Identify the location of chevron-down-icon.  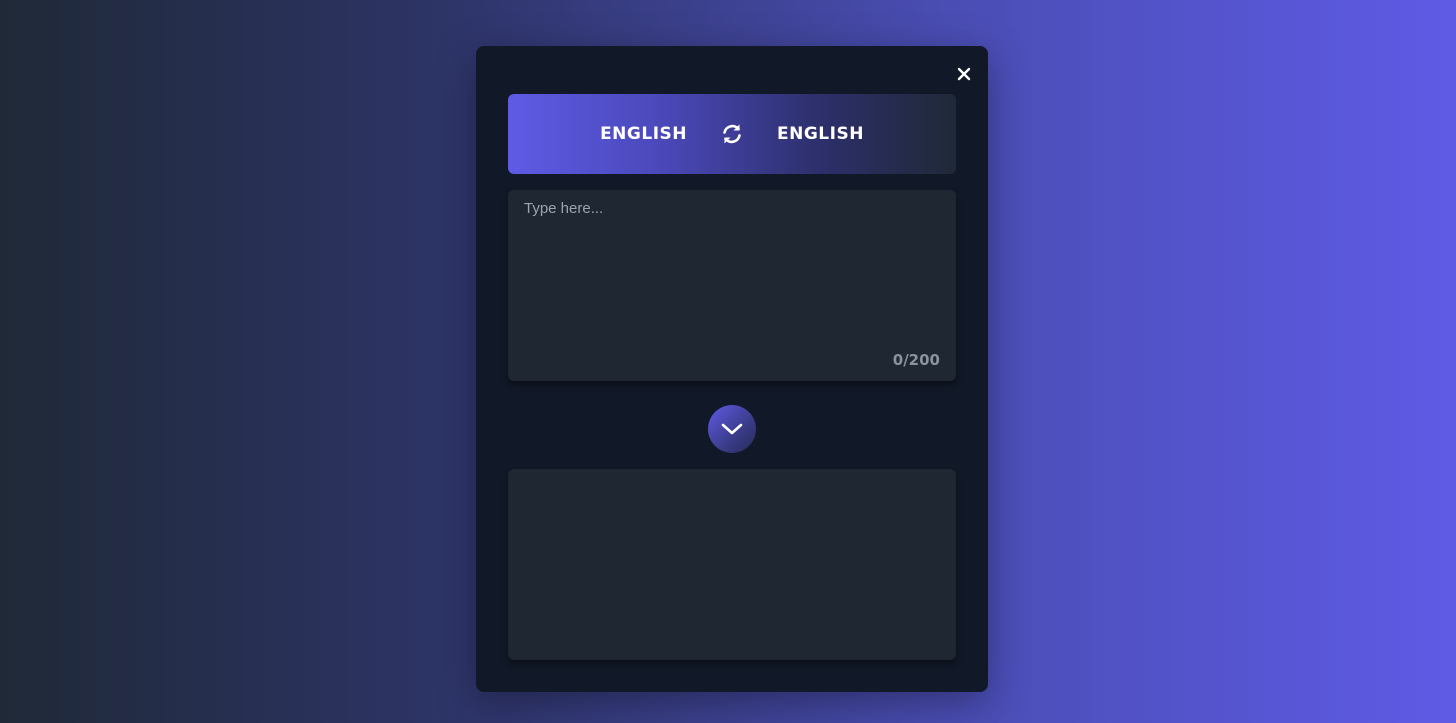
(732, 429).